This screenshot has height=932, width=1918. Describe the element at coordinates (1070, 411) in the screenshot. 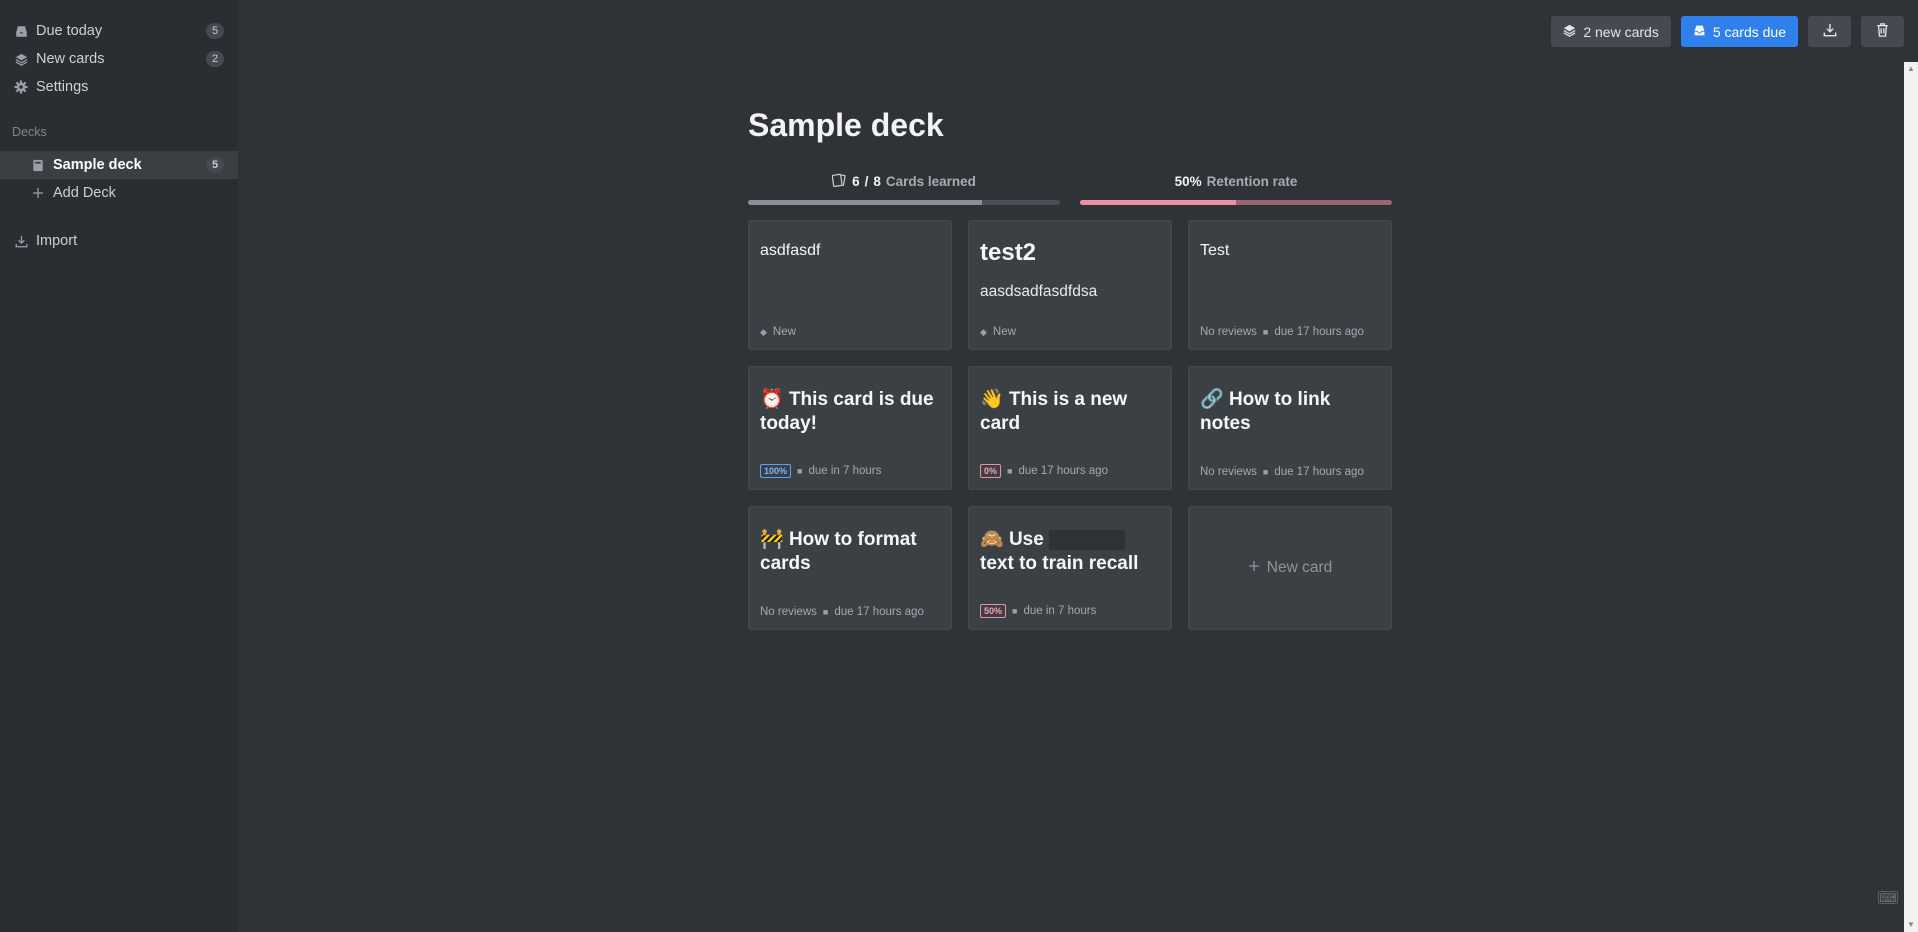

I see `card-title: 👋 This is a new card` at that location.